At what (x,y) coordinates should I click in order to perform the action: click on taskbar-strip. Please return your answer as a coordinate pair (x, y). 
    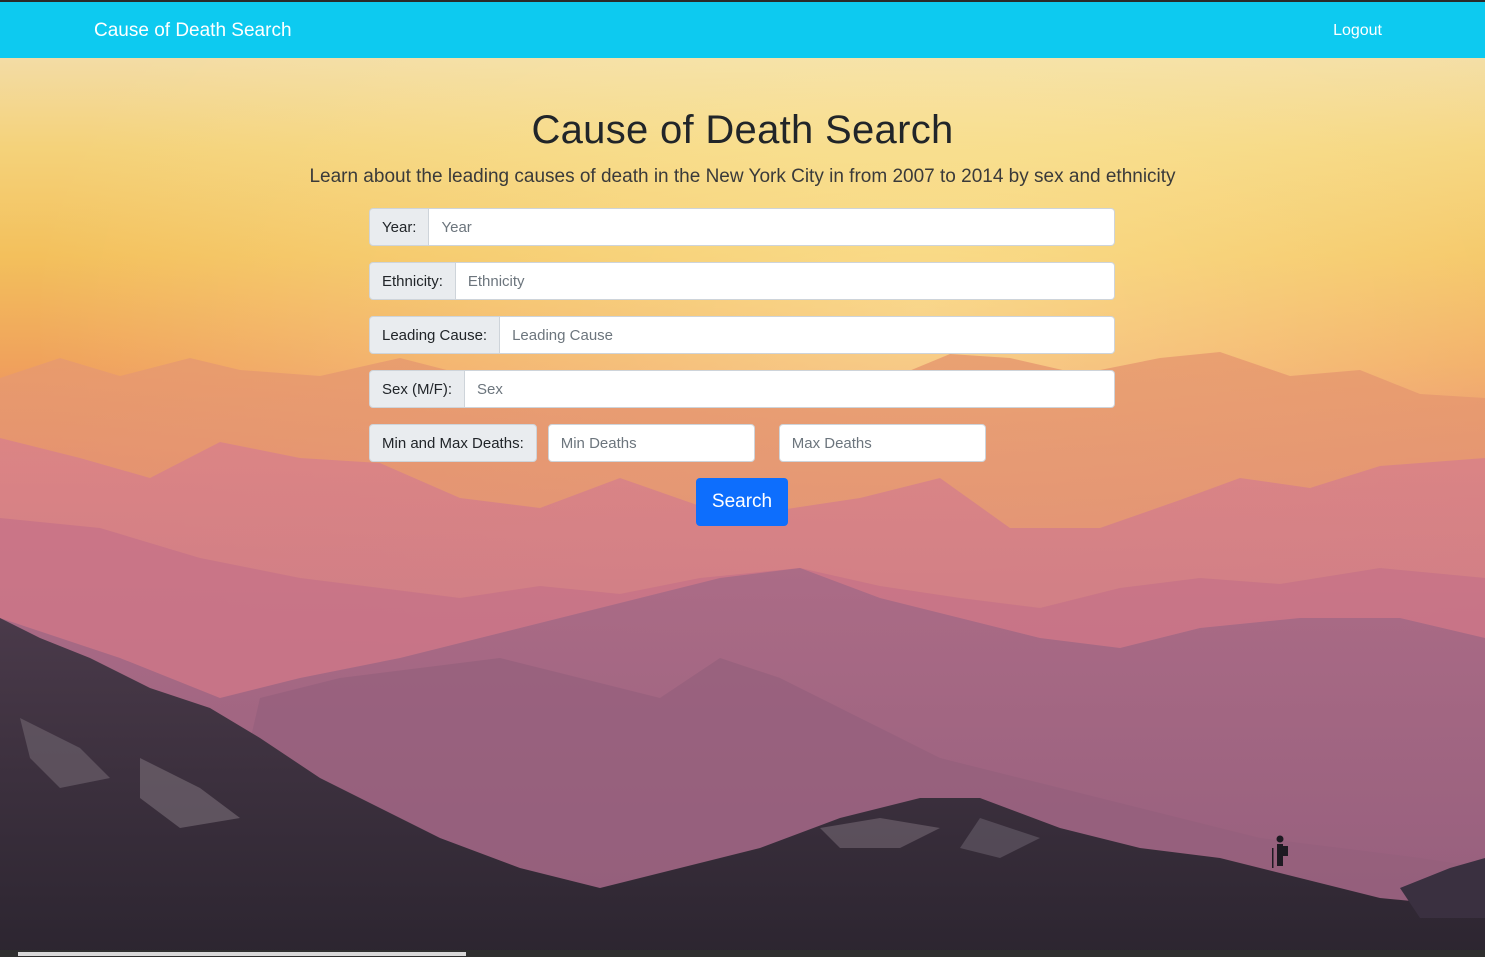
    Looking at the image, I should click on (742, 953).